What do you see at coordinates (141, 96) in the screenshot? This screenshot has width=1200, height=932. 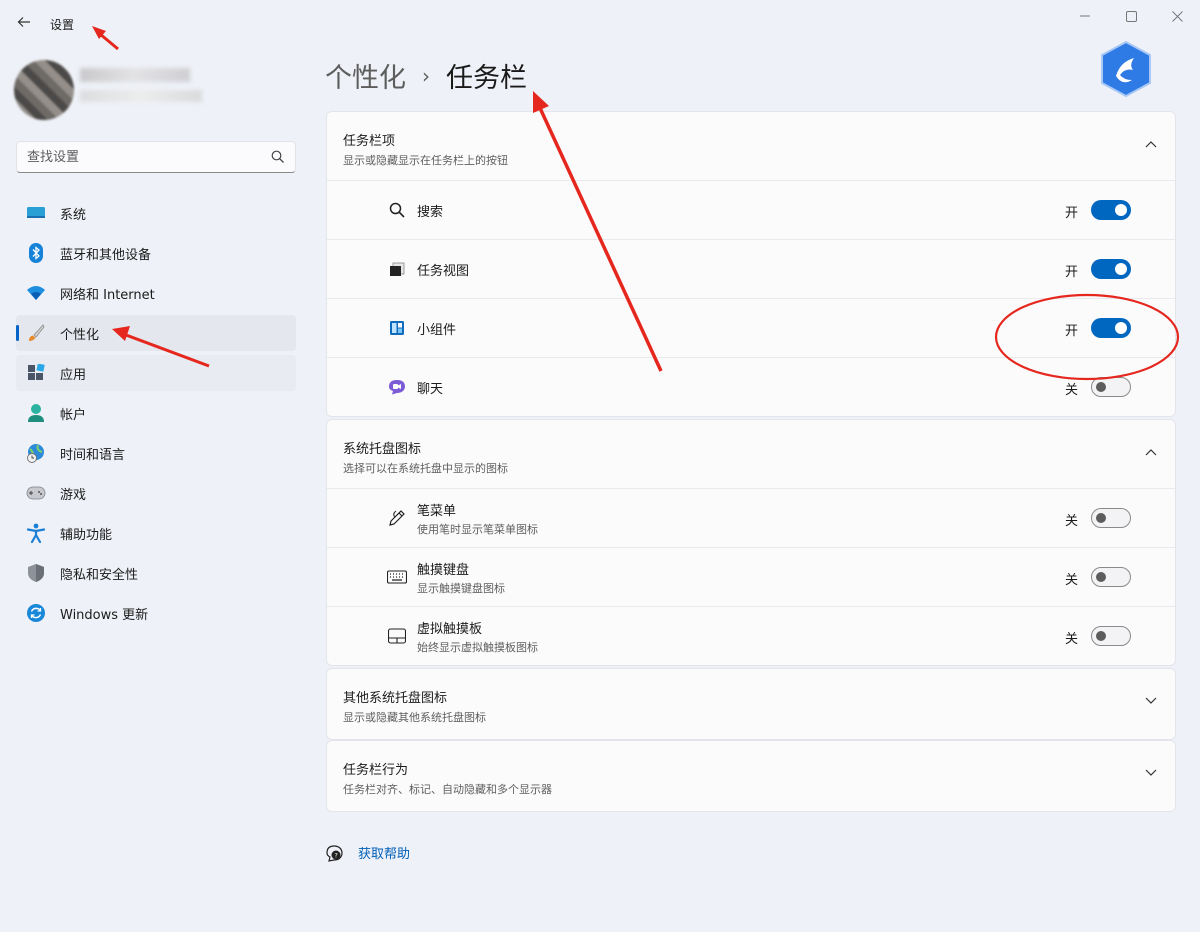 I see `user-email-blurred` at bounding box center [141, 96].